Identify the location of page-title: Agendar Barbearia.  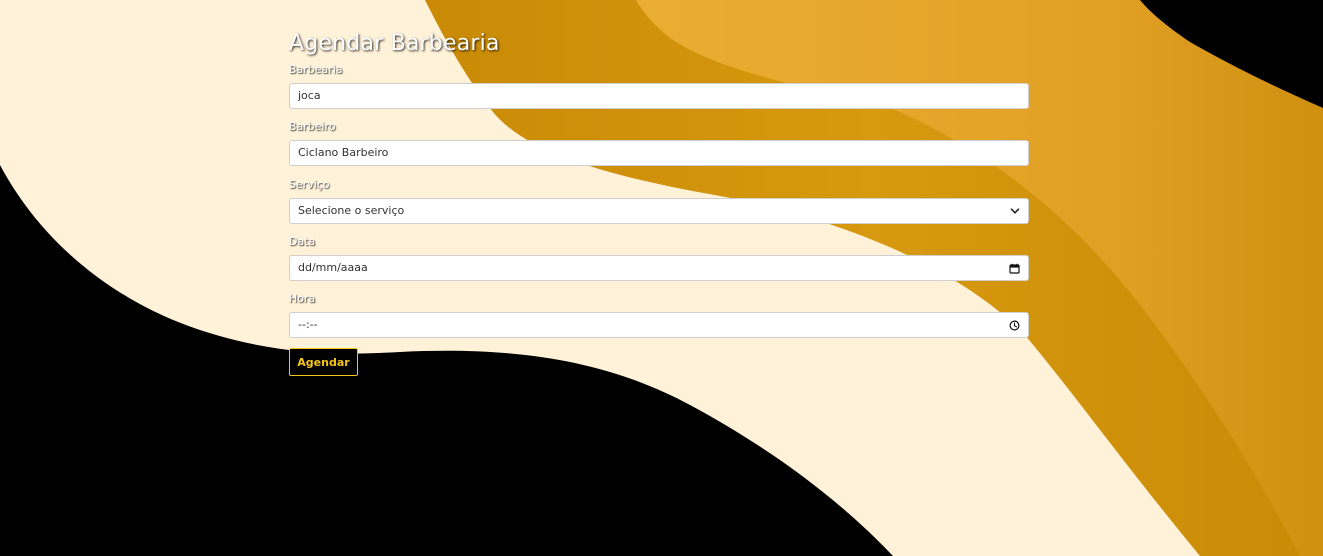
(394, 43).